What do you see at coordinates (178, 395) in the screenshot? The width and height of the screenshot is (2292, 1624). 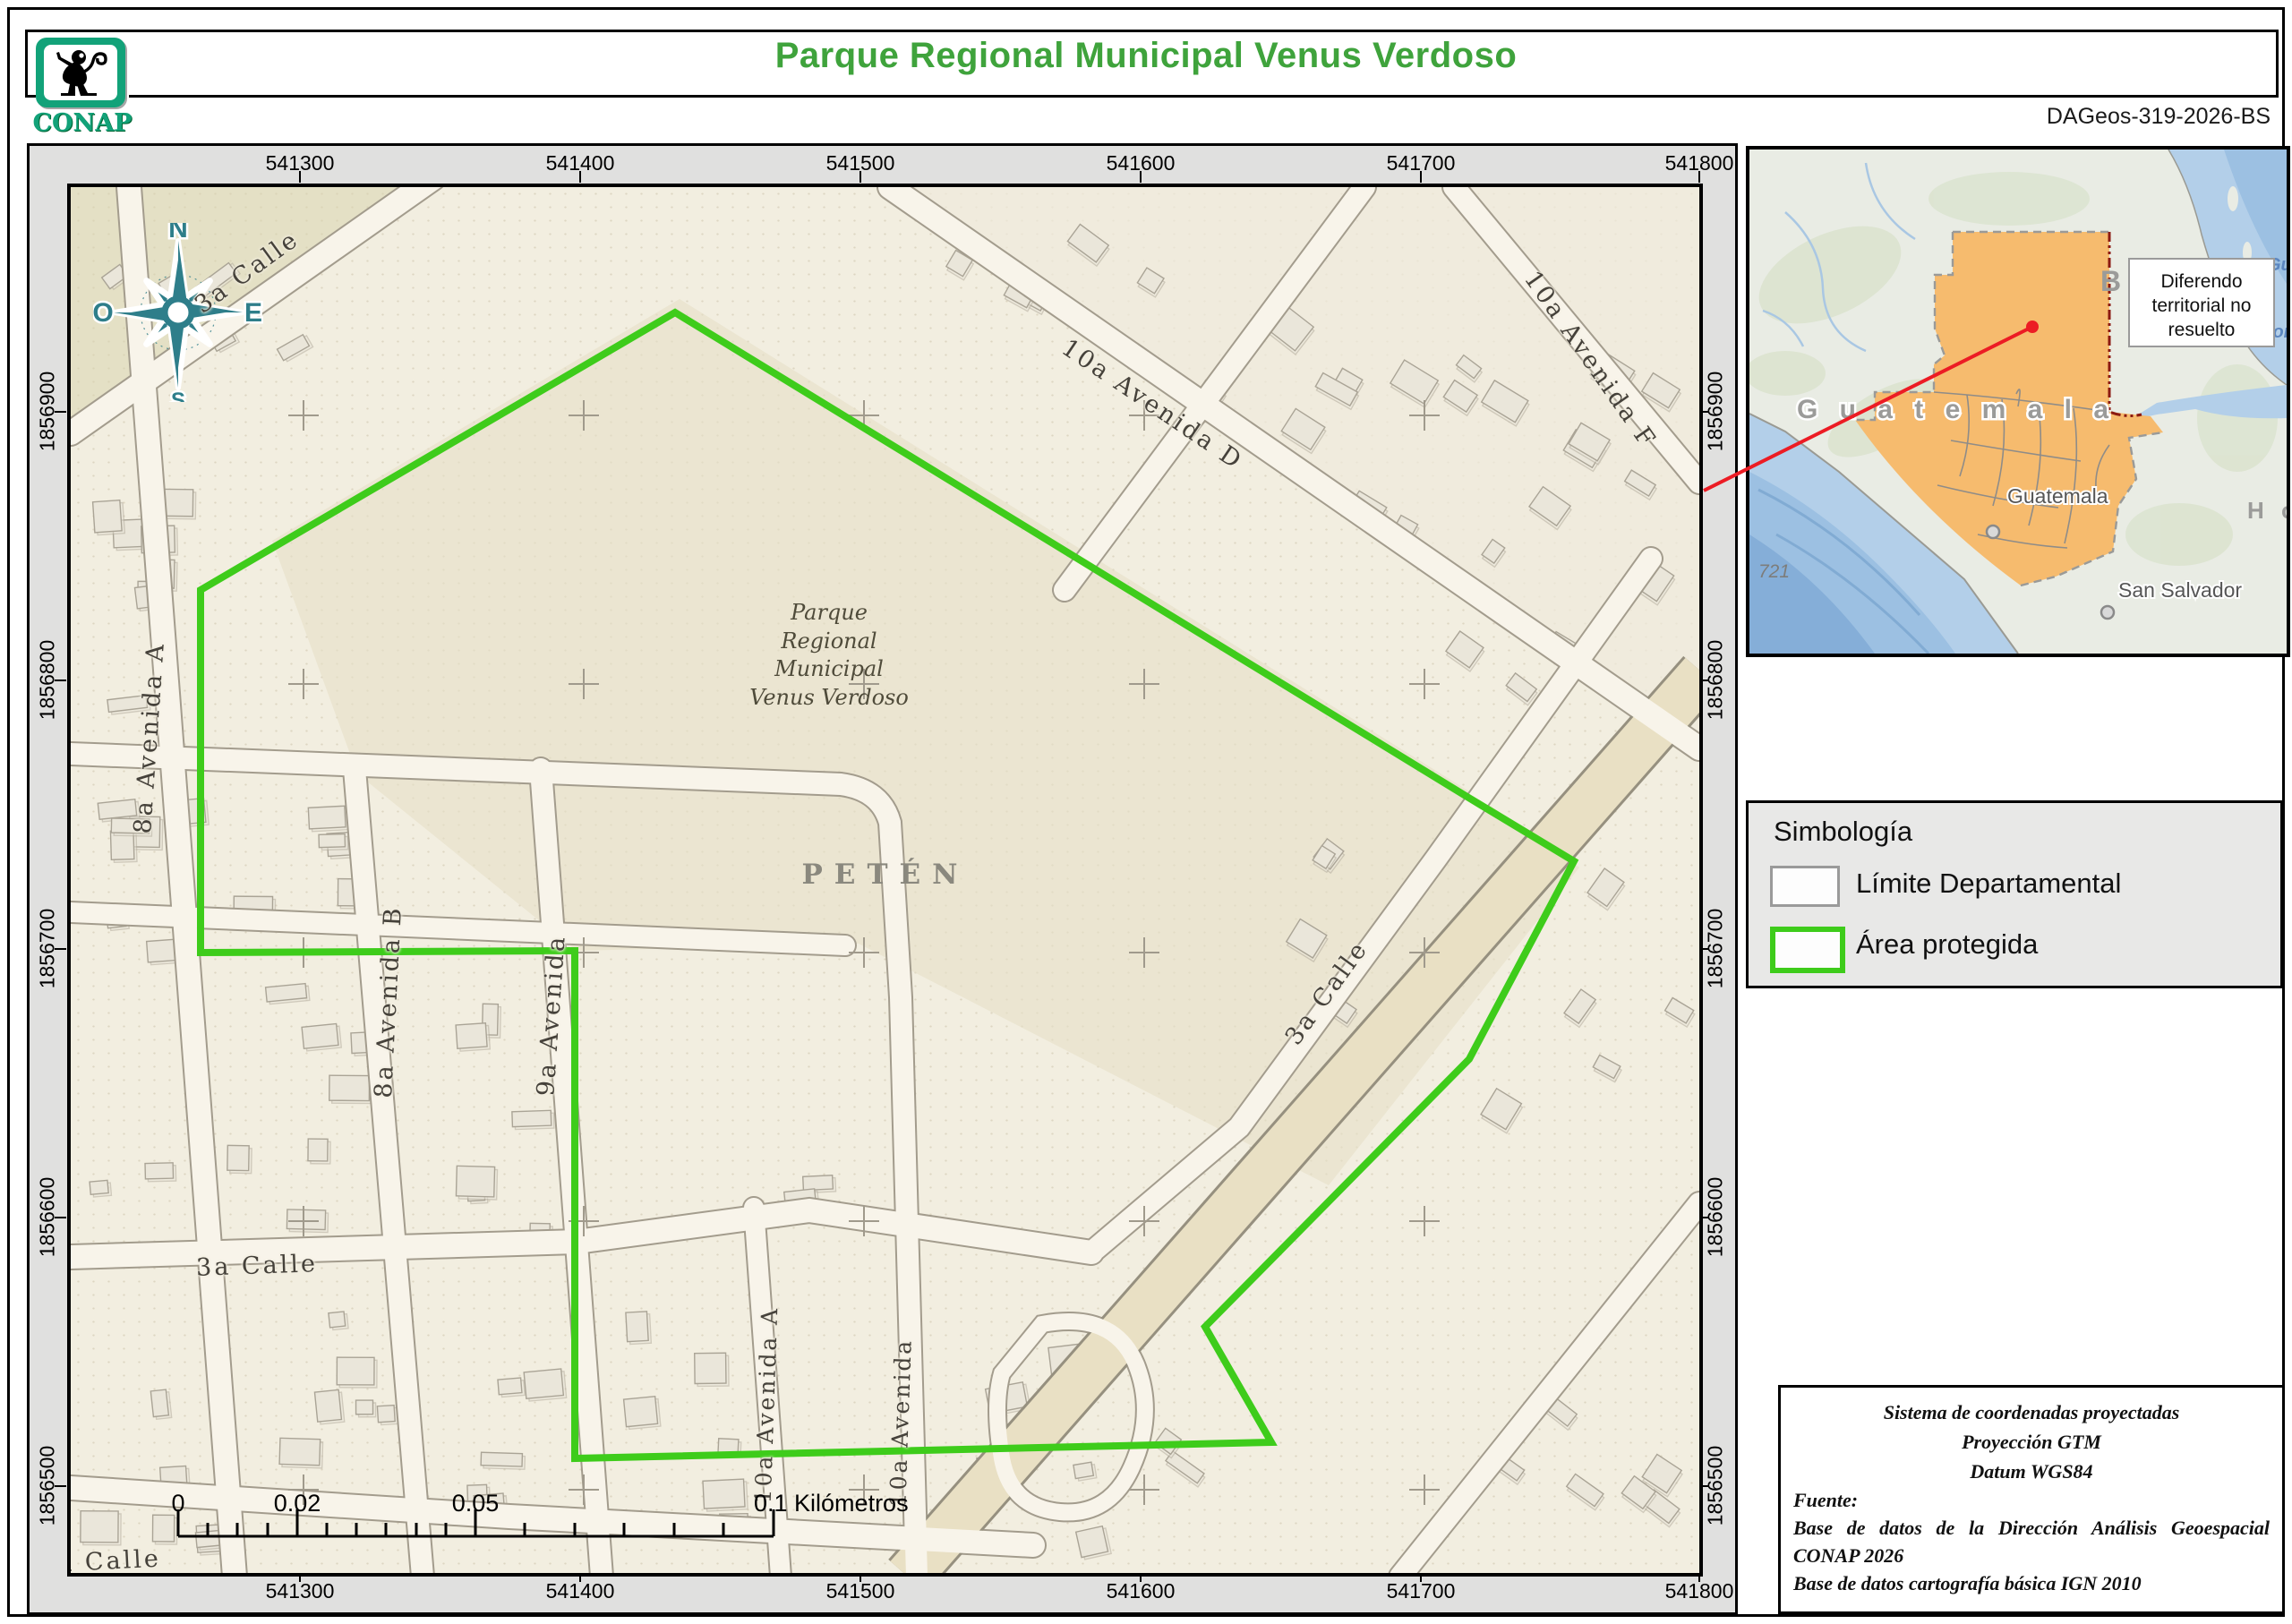 I see `compass-south: S` at bounding box center [178, 395].